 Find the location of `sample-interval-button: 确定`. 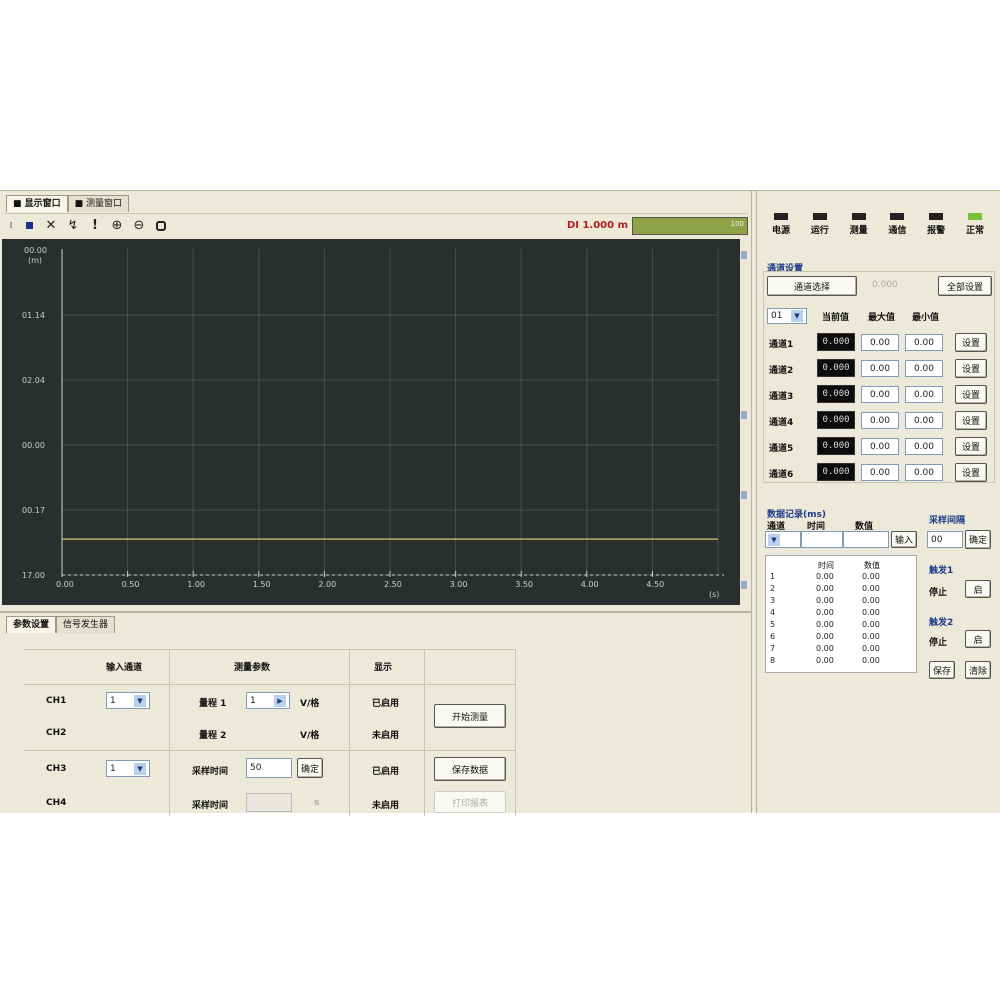

sample-interval-button: 确定 is located at coordinates (978, 539).